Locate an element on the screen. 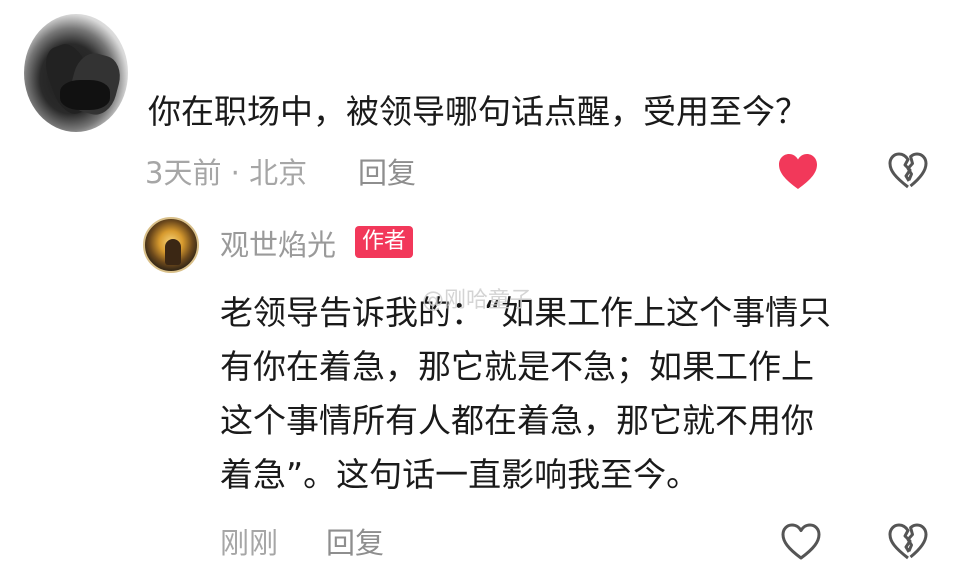 Image resolution: width=960 pixels, height=588 pixels. reply-line: 这个事情所有人都在着急，那它就不用你 is located at coordinates (517, 420).